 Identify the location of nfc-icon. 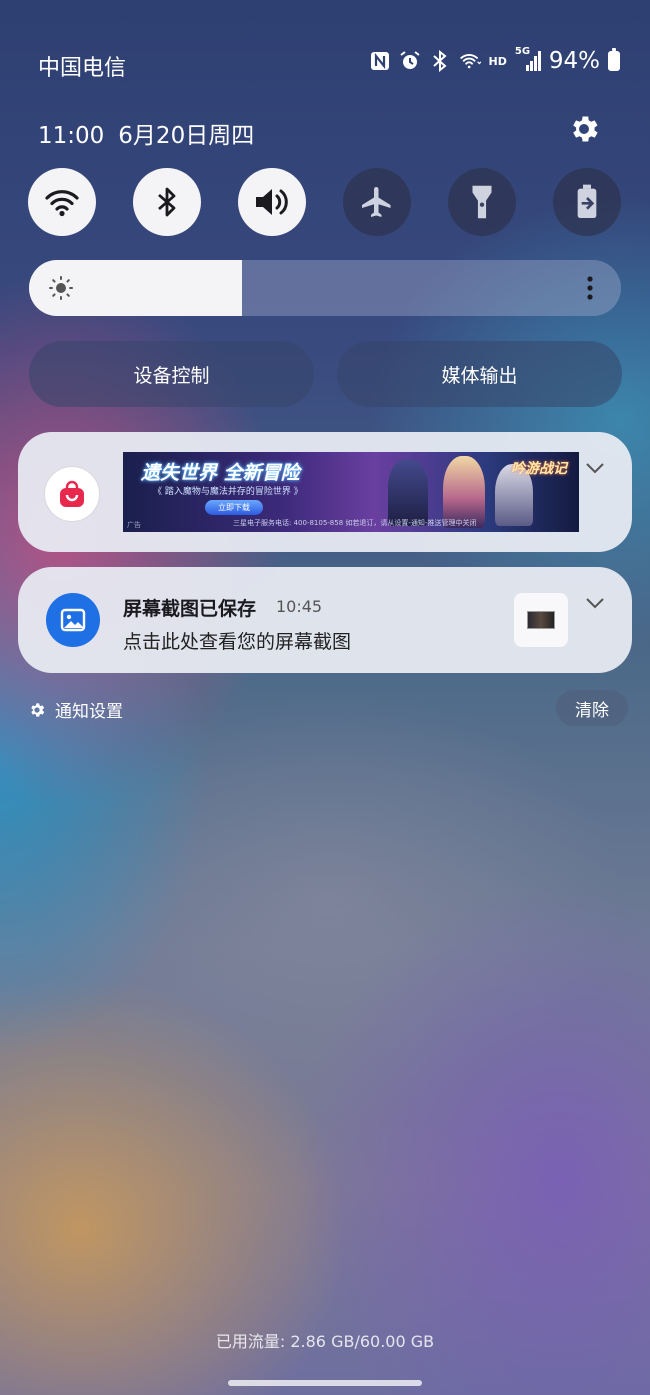
(380, 61).